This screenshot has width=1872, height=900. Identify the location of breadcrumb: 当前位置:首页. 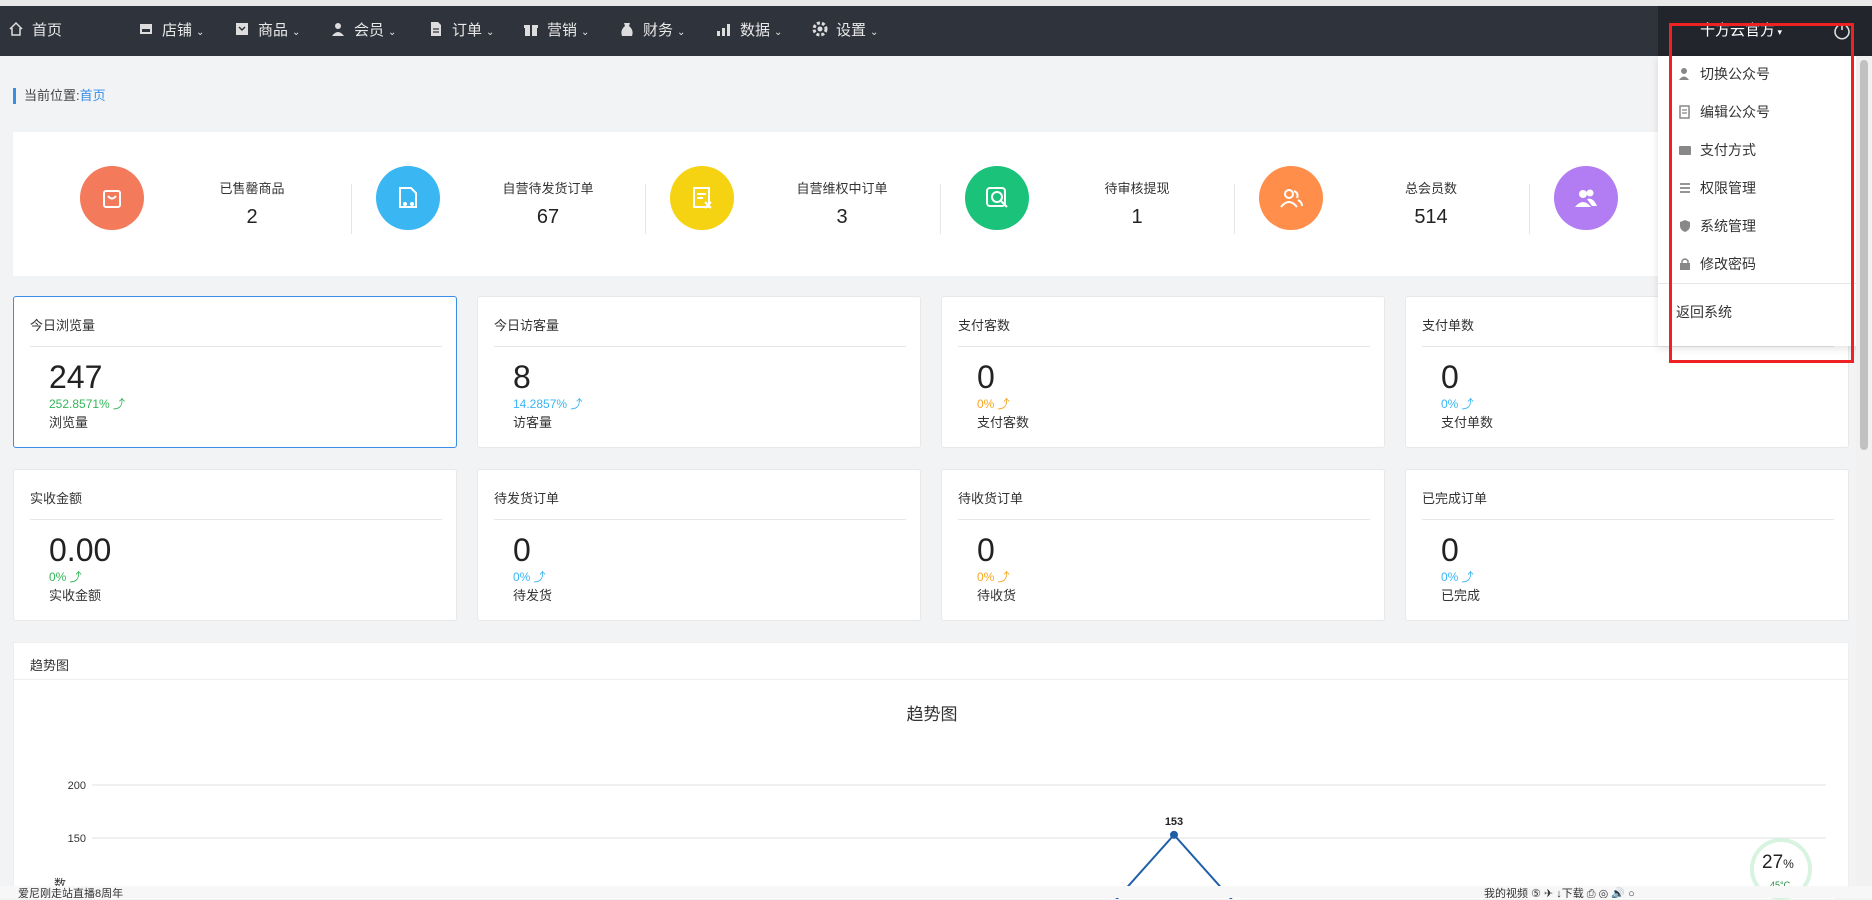
(59, 96).